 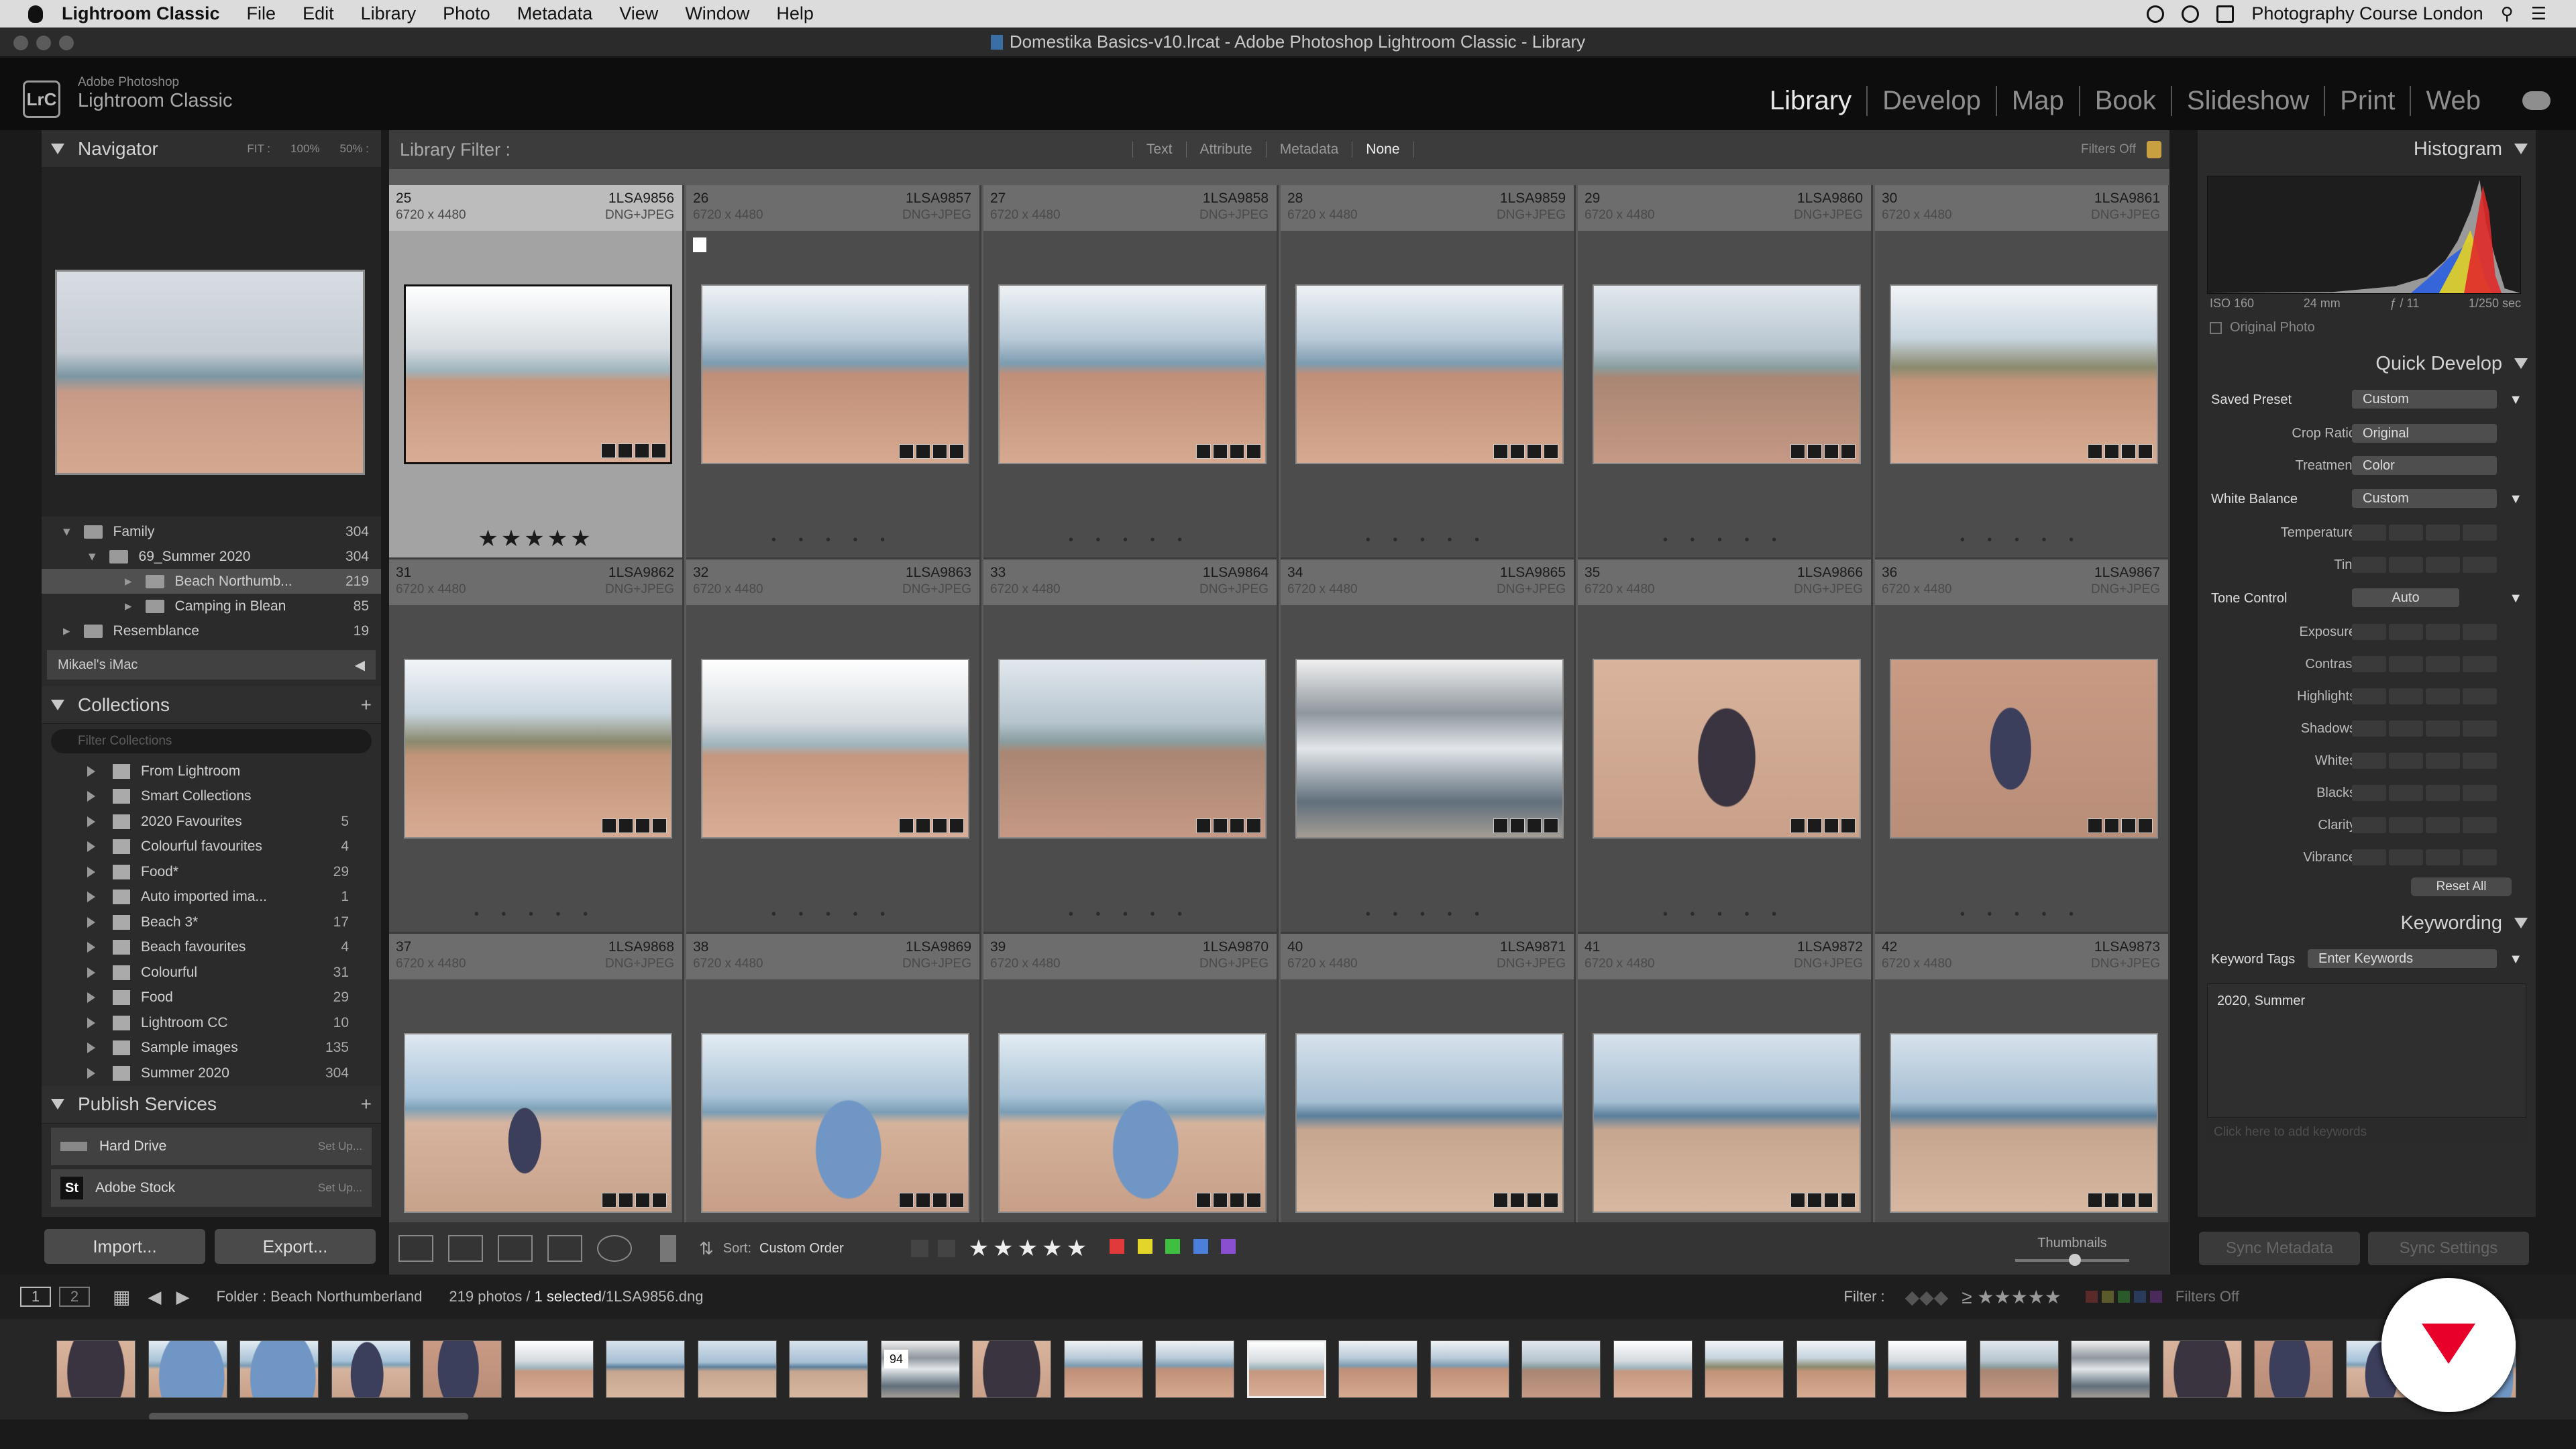 What do you see at coordinates (1725, 372) in the screenshot?
I see `grid-cell: 29 6720 x 4480 1LSA9860 DNG+JPEG • • • • •` at bounding box center [1725, 372].